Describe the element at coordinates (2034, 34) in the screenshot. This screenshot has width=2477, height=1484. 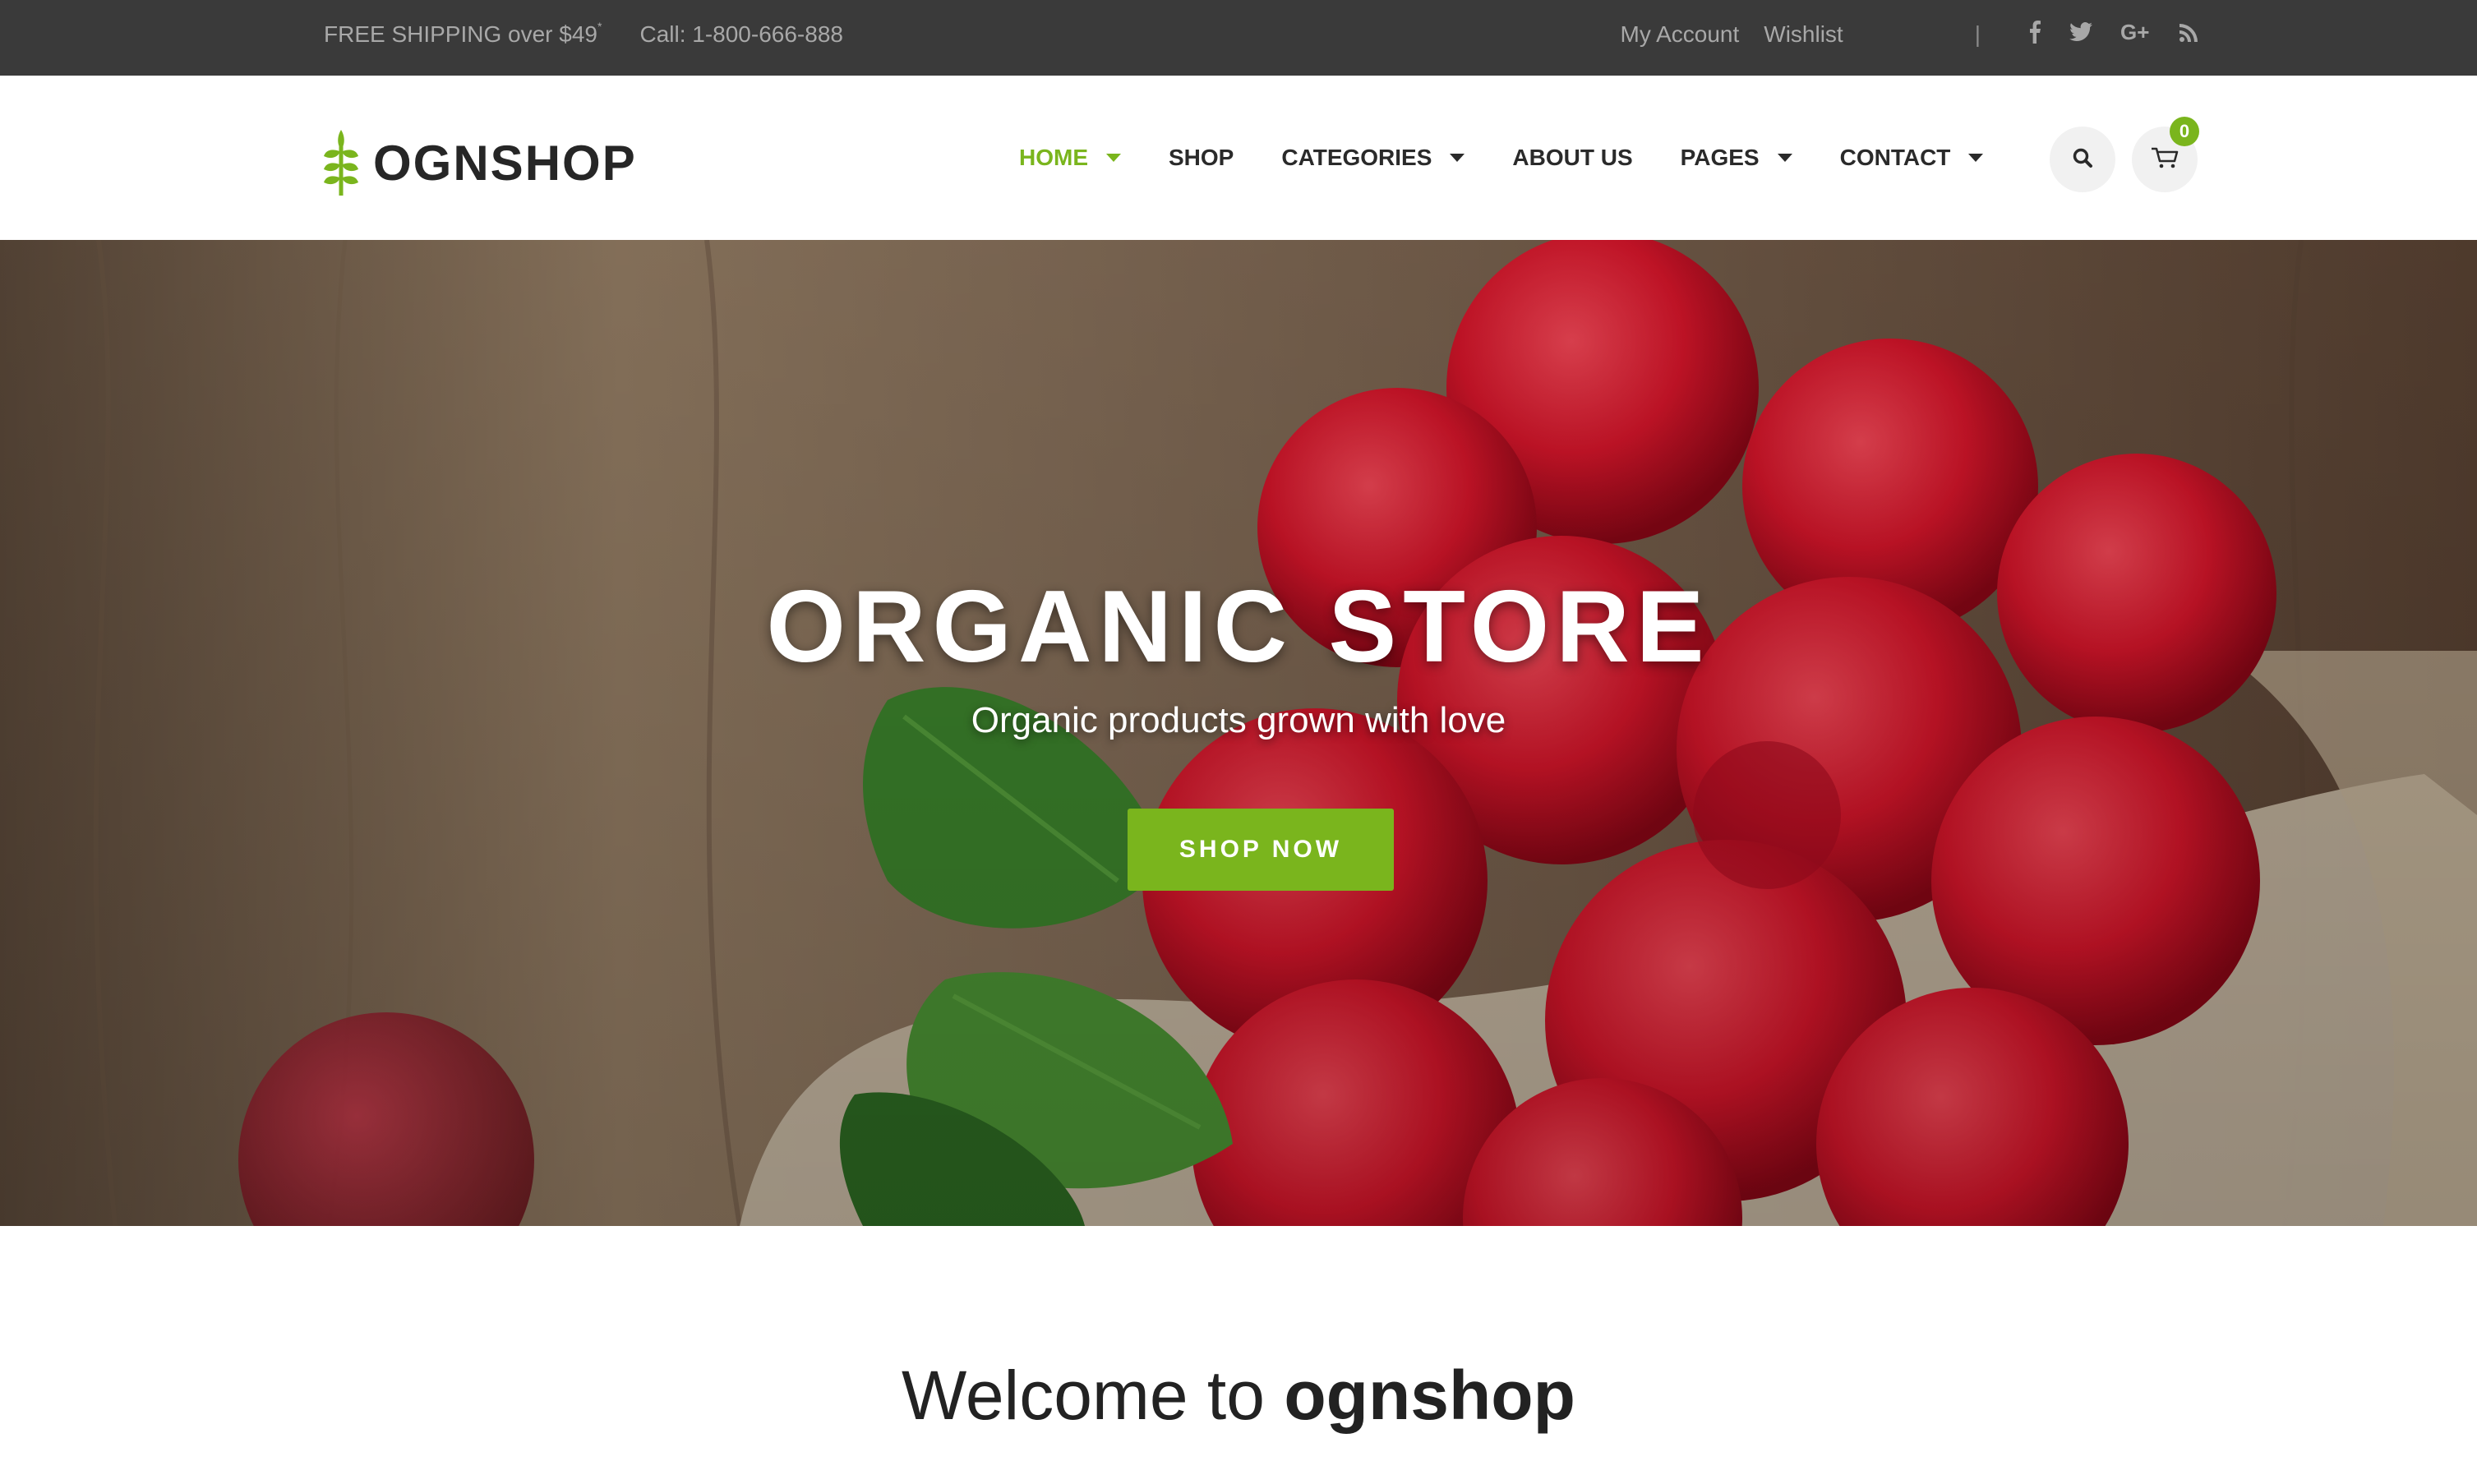
I see `facebook-icon` at that location.